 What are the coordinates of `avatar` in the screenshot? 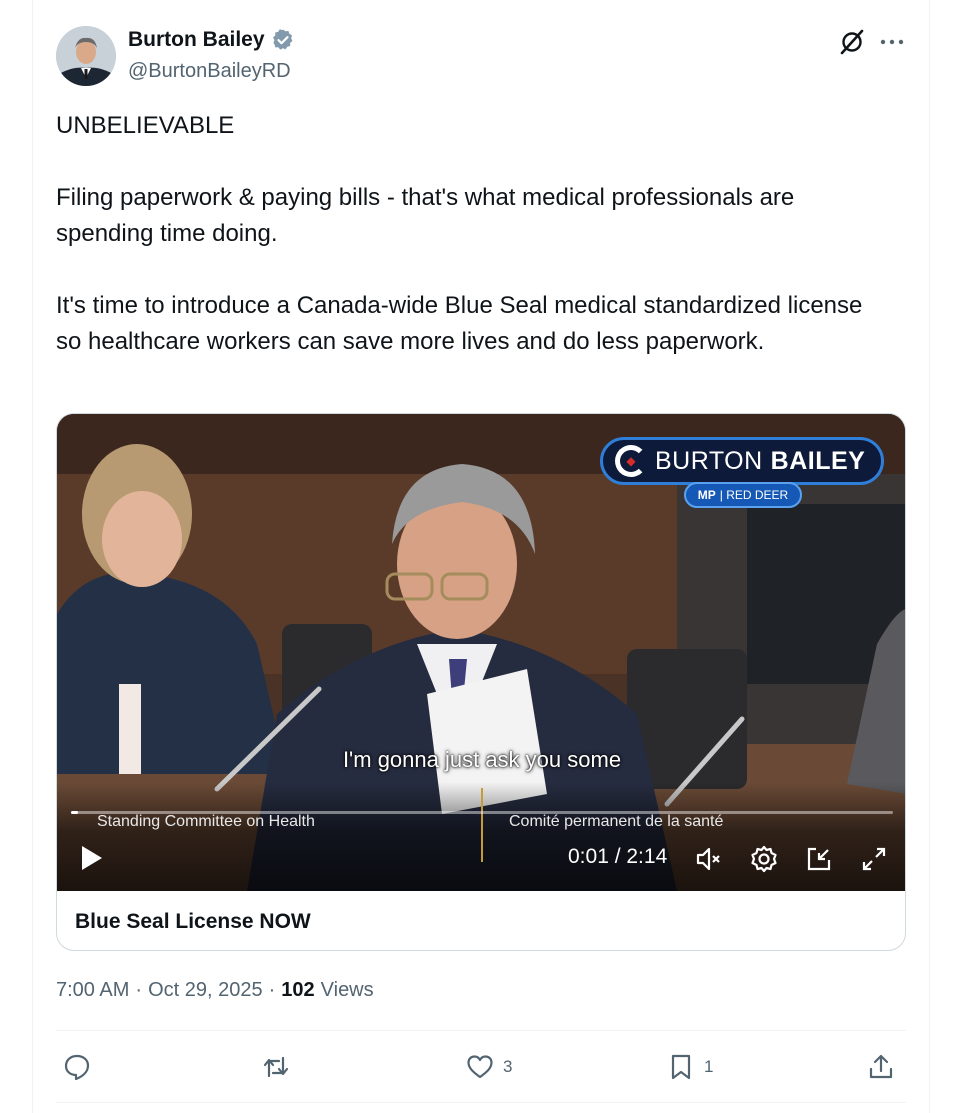 It's located at (86, 56).